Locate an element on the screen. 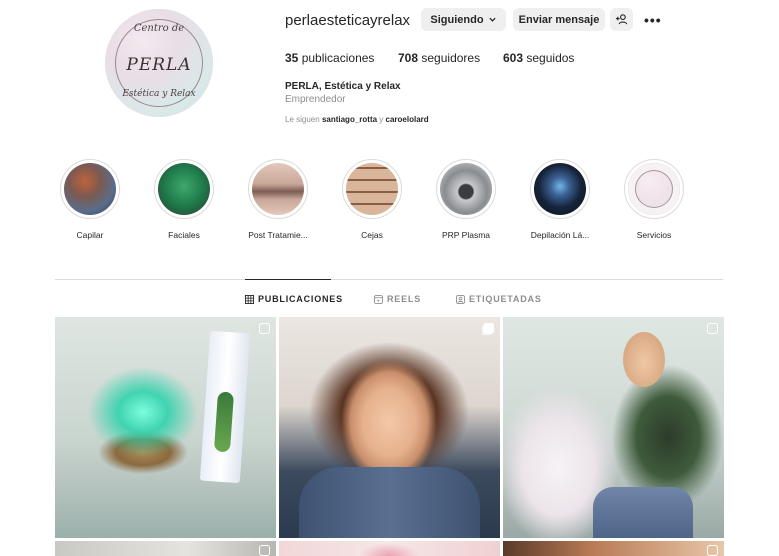 The height and width of the screenshot is (556, 779). profile-avatar: Centro de PERLA Estética y Relax is located at coordinates (159, 63).